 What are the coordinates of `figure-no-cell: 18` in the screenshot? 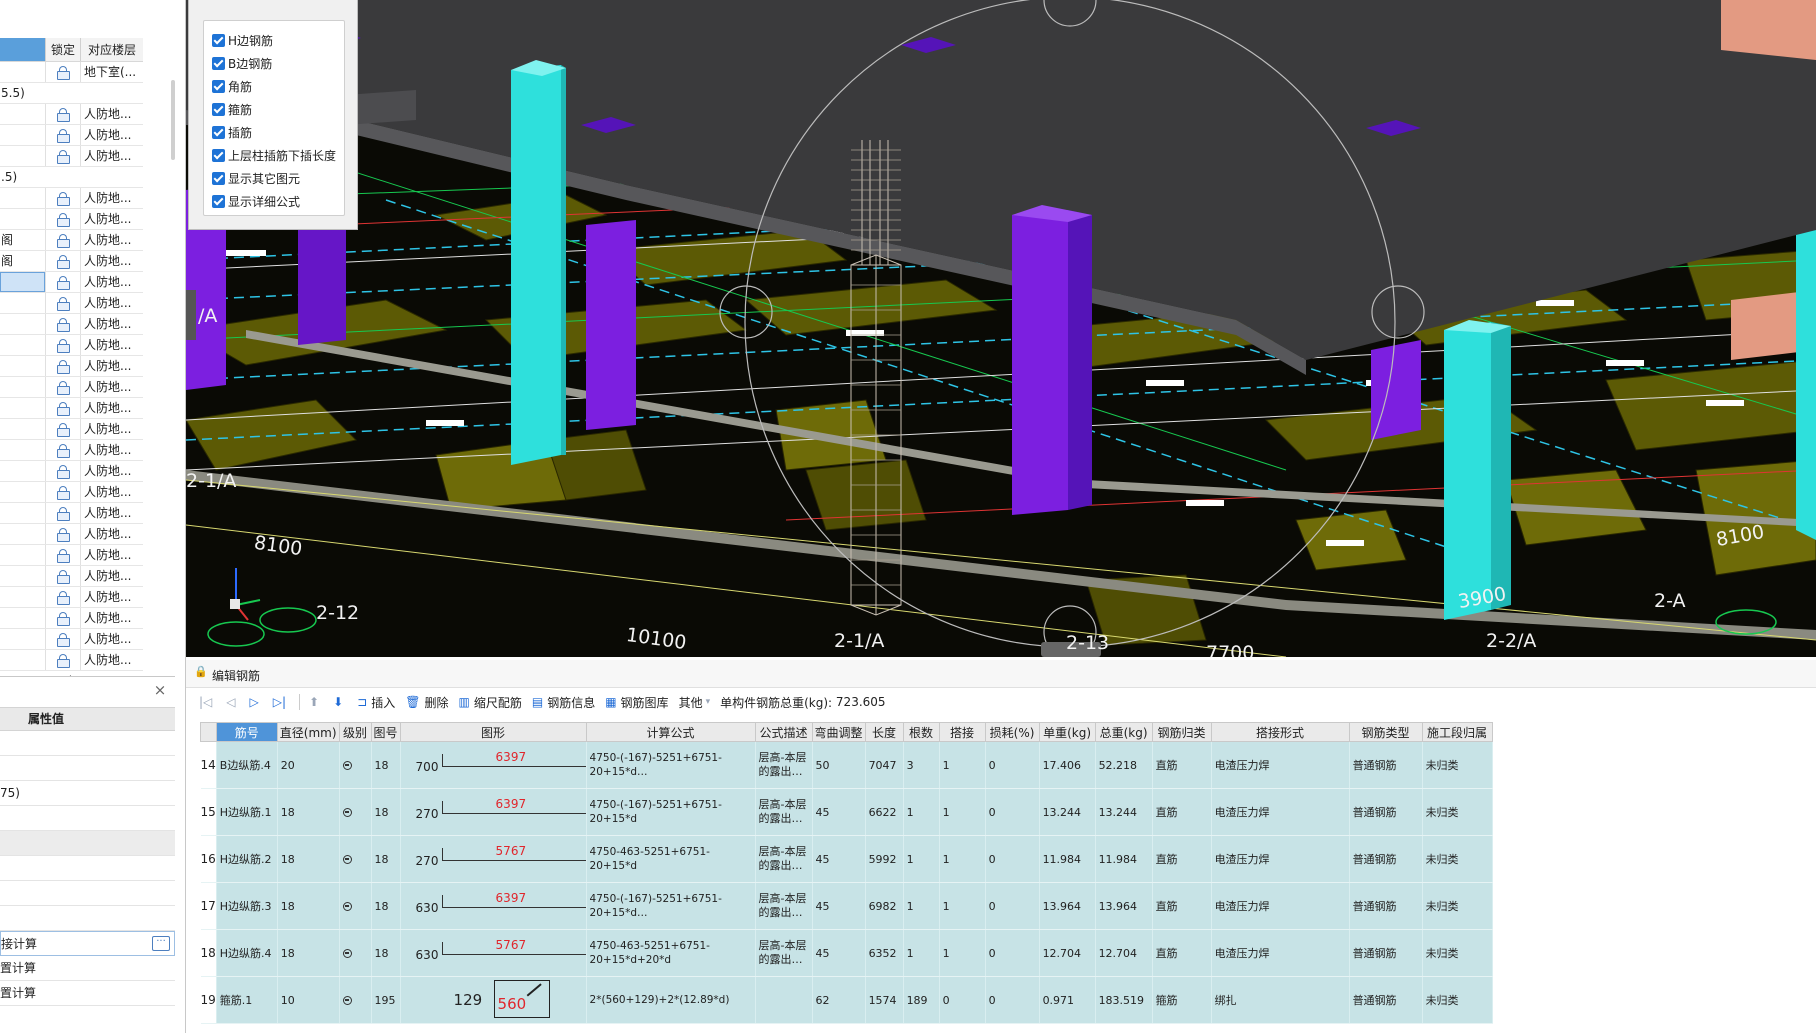 It's located at (386, 812).